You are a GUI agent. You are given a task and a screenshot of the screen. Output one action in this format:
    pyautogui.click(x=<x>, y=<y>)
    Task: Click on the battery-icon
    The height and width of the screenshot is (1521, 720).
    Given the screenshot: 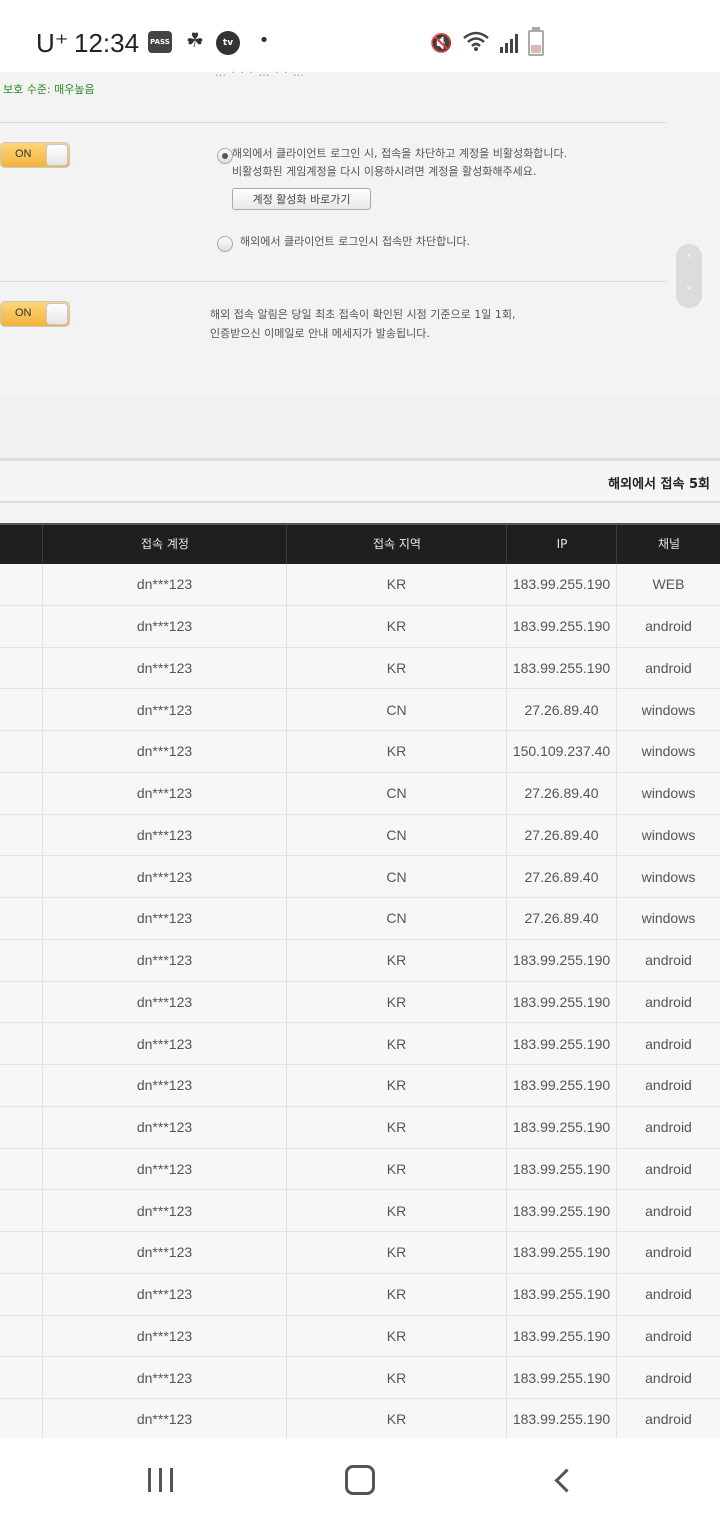 What is the action you would take?
    pyautogui.click(x=536, y=41)
    